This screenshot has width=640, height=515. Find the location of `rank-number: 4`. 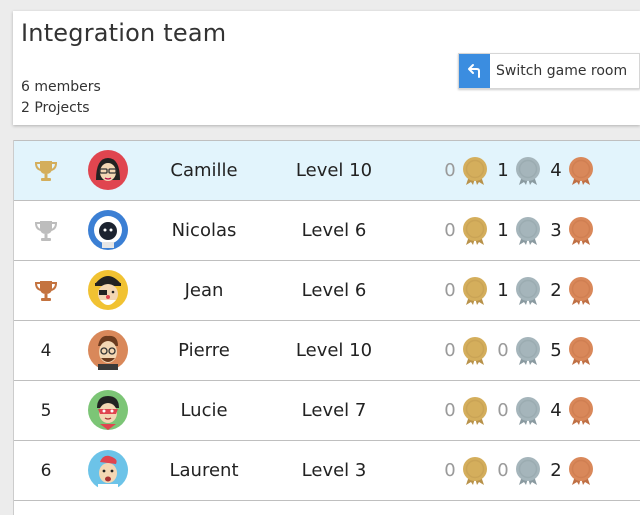

rank-number: 4 is located at coordinates (46, 350).